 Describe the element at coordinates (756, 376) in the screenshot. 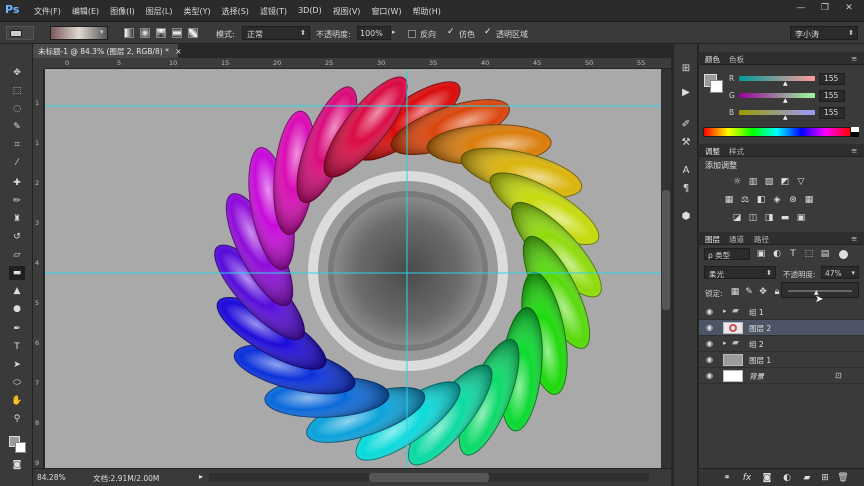

I see `layer-name: 背景` at that location.